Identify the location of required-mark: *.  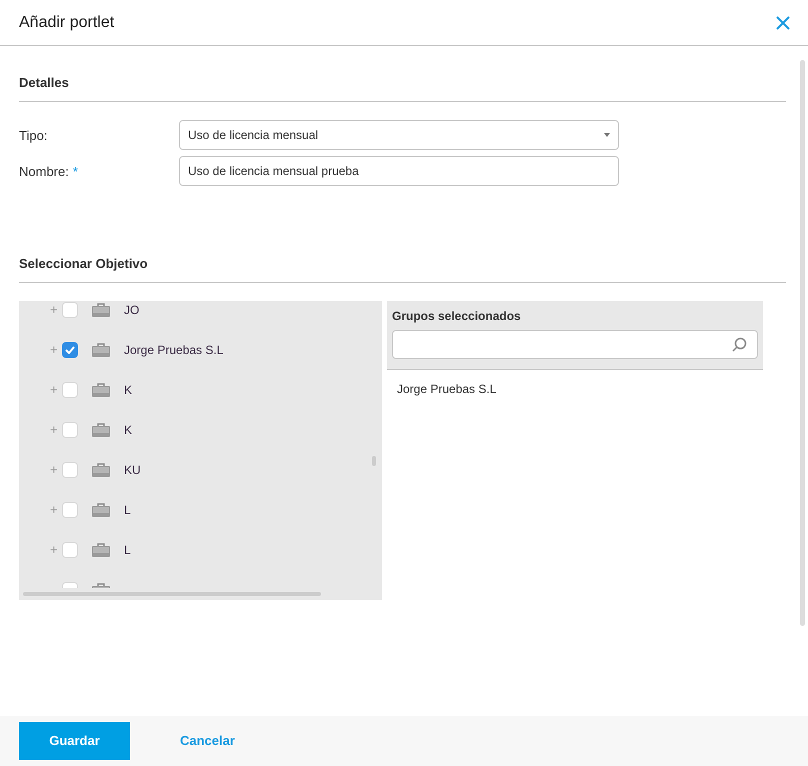
(75, 172).